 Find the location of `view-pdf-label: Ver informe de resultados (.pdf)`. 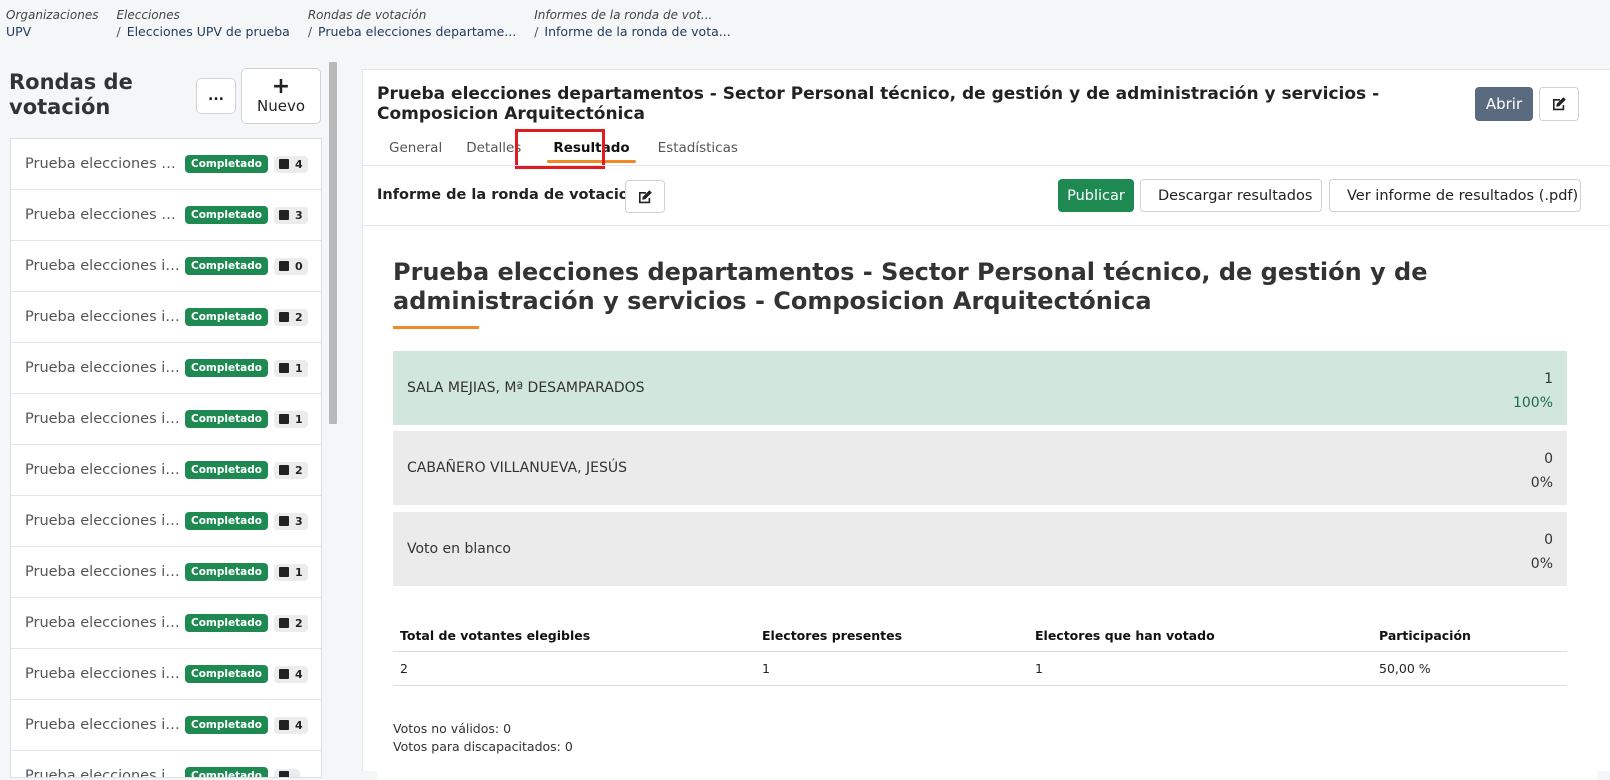

view-pdf-label: Ver informe de resultados (.pdf) is located at coordinates (1463, 195).